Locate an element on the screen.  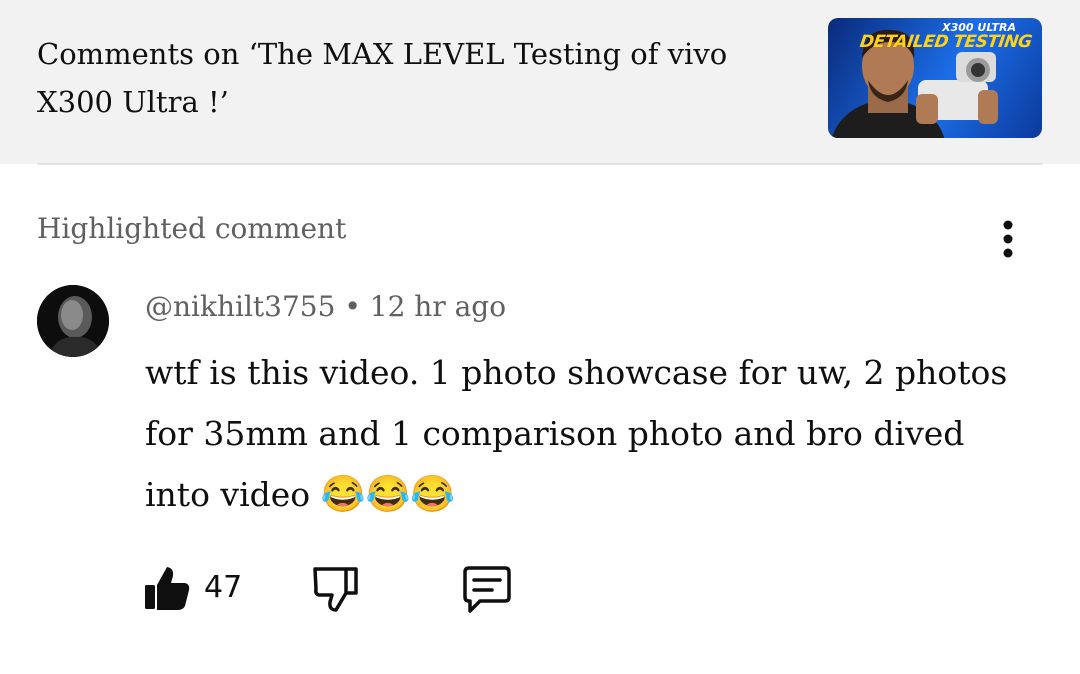
comment-meta: @nikhilt3755 • 12 hr ago is located at coordinates (325, 306).